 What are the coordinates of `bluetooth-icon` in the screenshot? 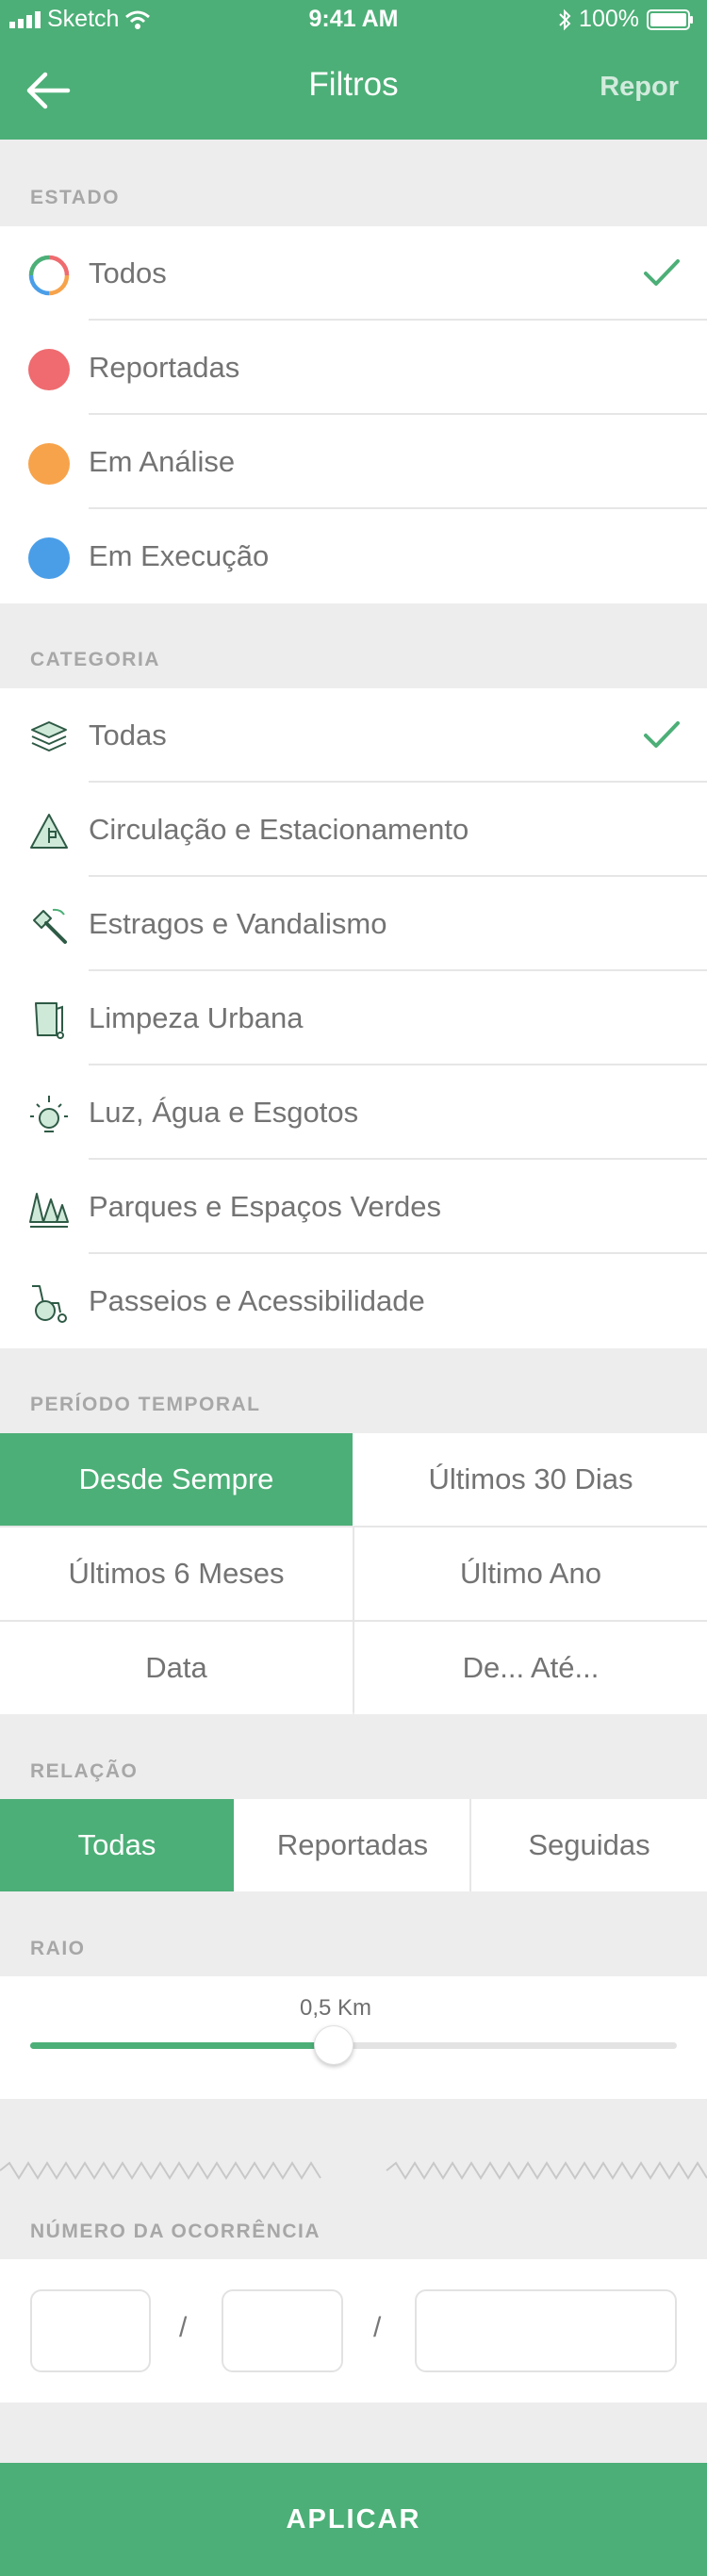 It's located at (565, 19).